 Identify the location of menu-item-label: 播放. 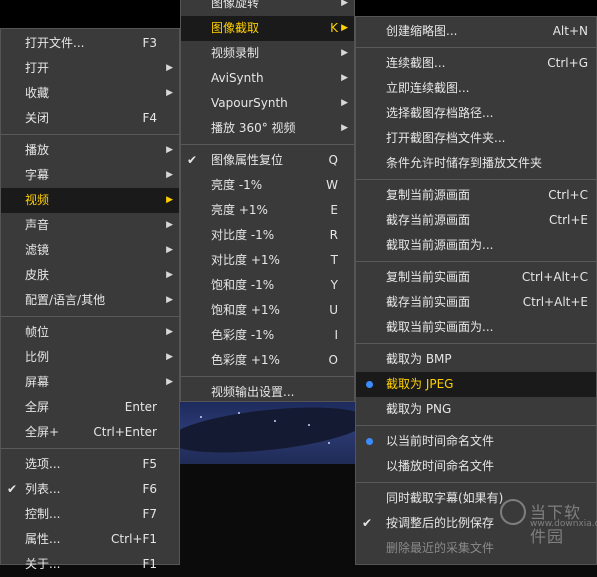
(37, 150).